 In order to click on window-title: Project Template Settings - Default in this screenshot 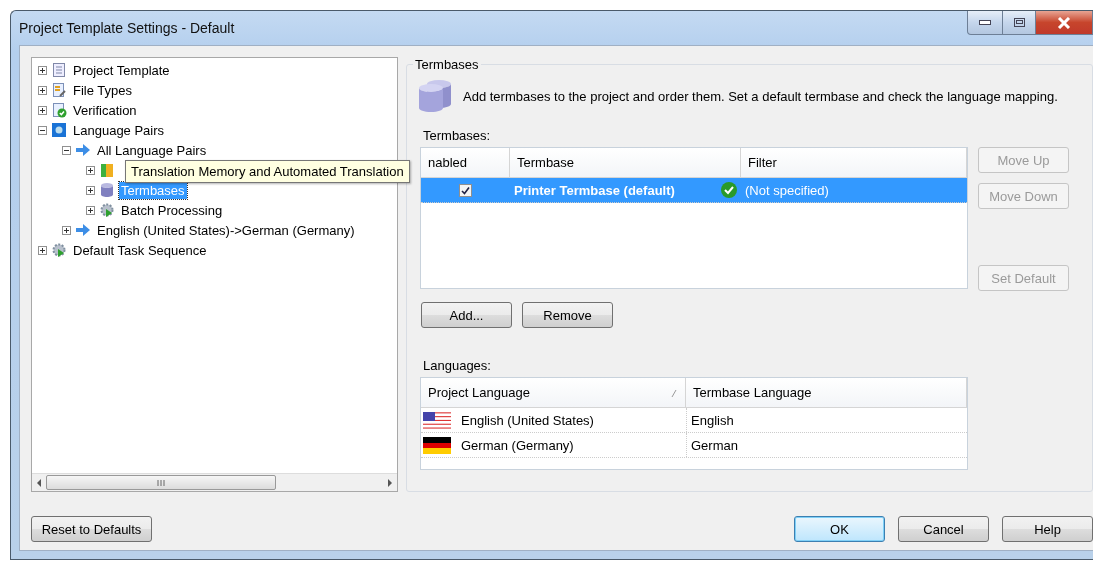, I will do `click(126, 27)`.